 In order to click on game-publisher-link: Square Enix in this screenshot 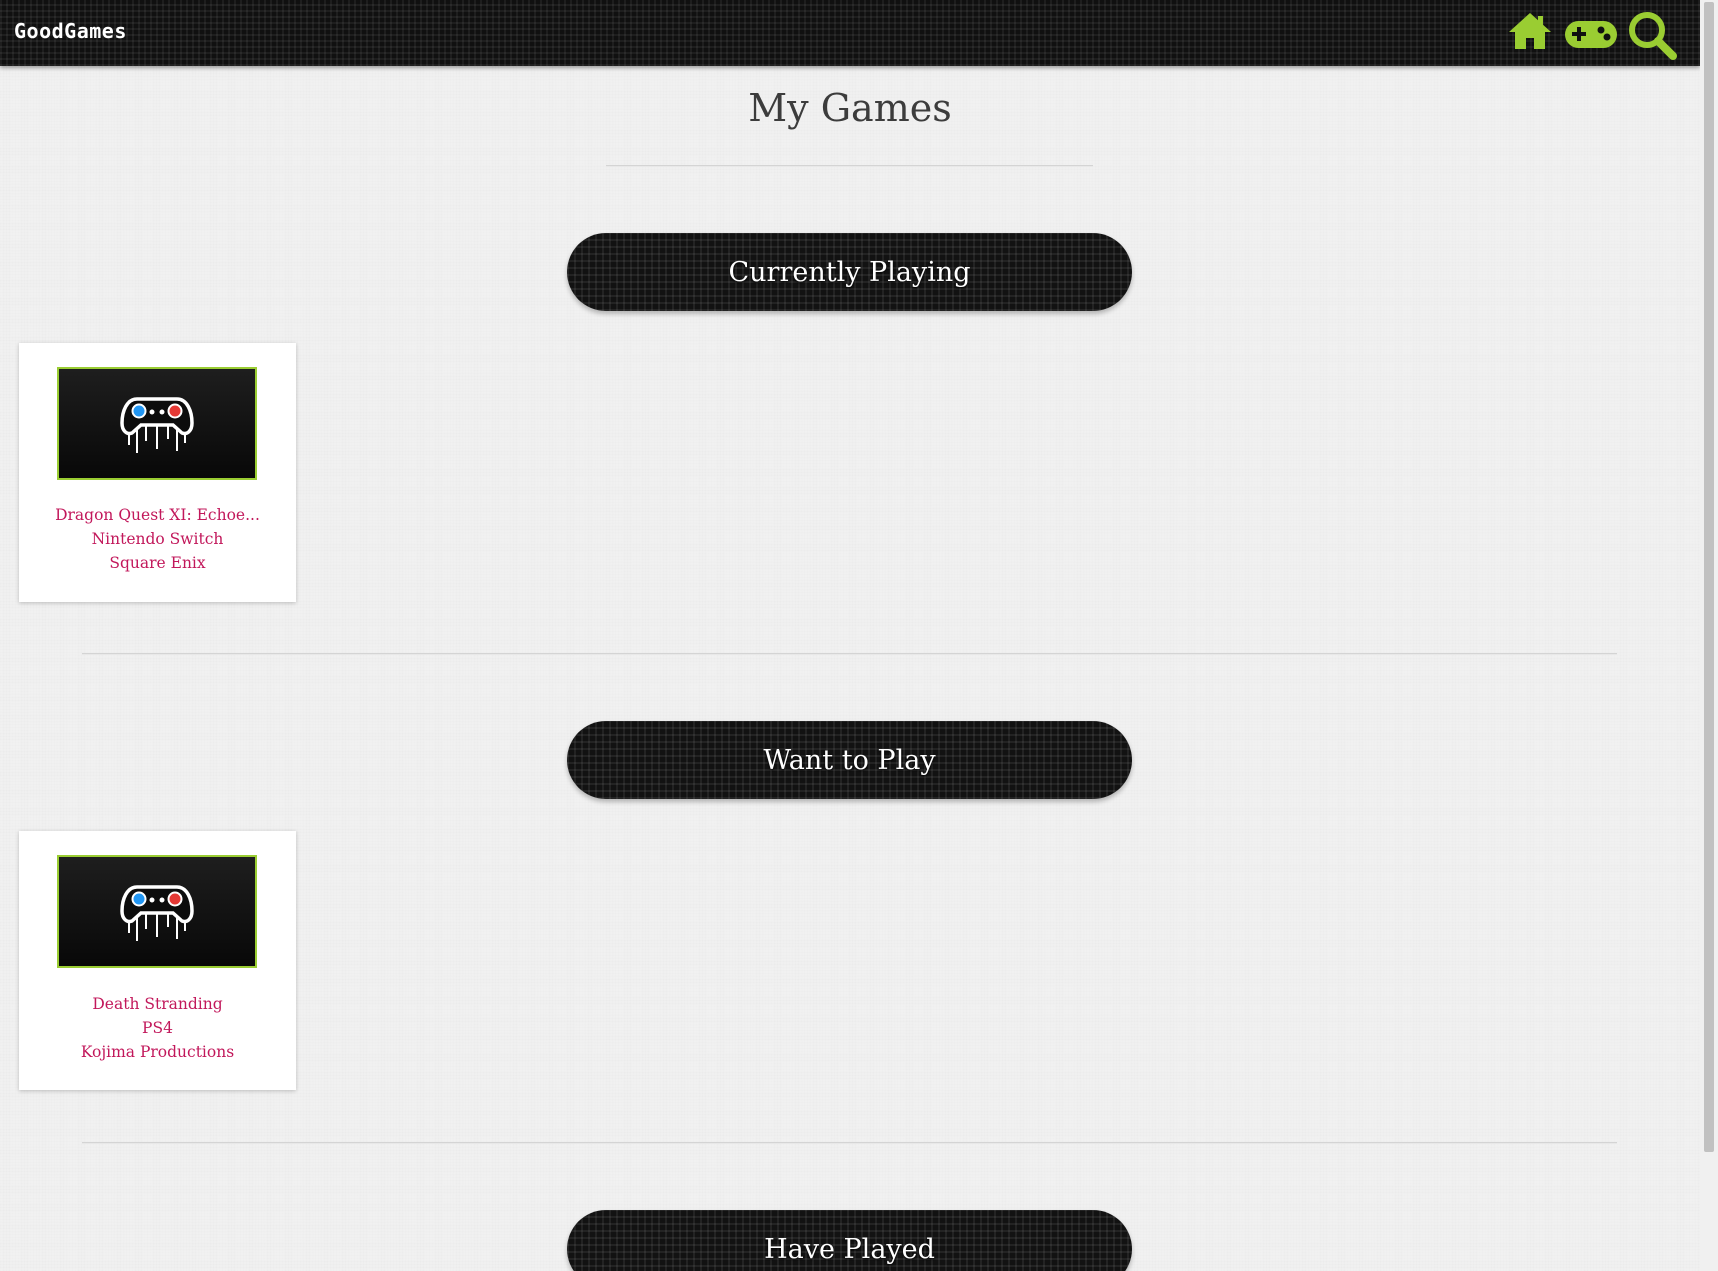, I will do `click(157, 563)`.